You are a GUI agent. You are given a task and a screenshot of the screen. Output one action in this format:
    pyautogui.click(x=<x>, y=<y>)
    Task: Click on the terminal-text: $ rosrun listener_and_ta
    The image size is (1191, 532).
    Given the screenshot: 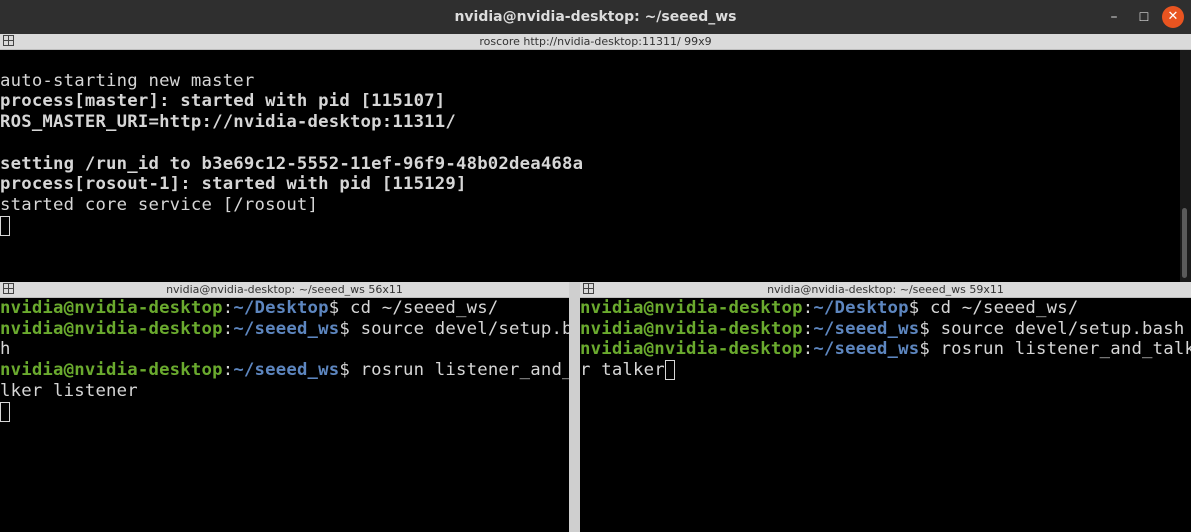 What is the action you would take?
    pyautogui.click(x=454, y=370)
    